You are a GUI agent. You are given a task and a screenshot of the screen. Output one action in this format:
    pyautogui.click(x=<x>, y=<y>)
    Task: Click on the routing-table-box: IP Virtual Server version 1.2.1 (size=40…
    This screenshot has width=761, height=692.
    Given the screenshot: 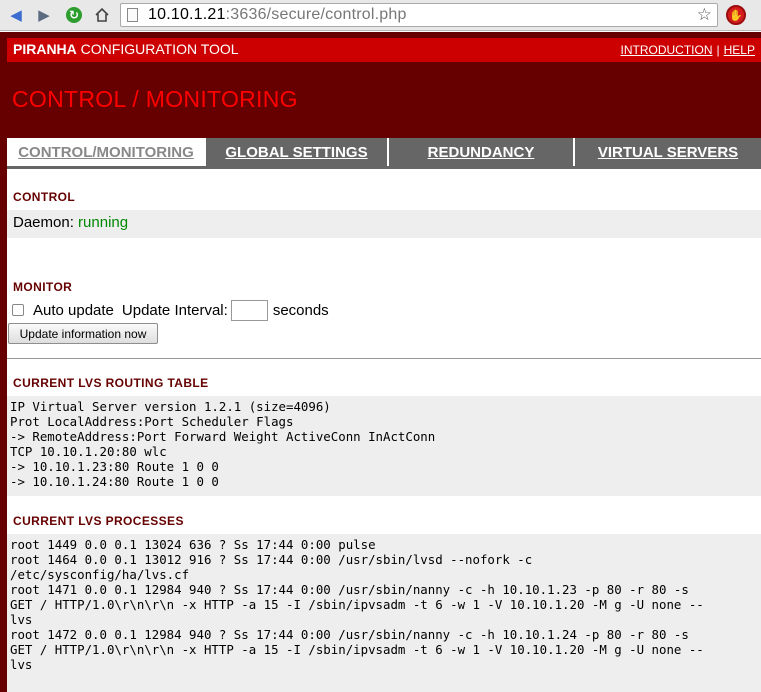 What is the action you would take?
    pyautogui.click(x=384, y=446)
    